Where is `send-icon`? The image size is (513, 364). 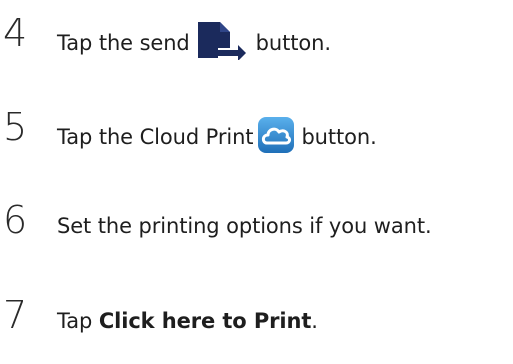 send-icon is located at coordinates (223, 41).